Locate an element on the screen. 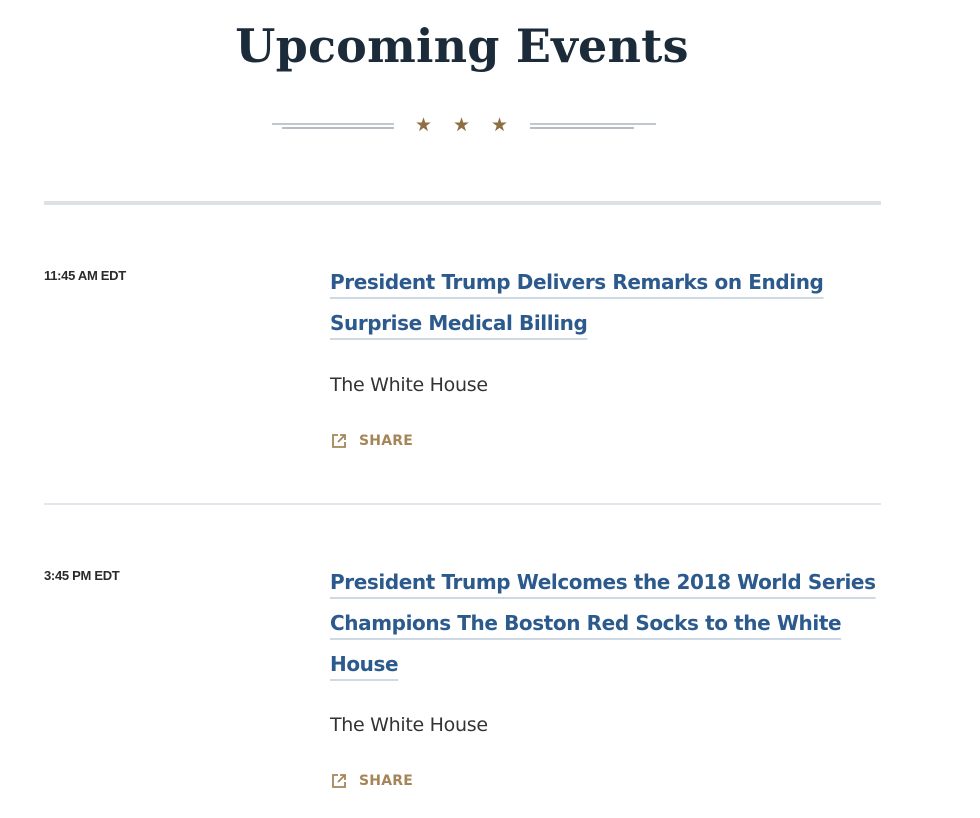  divider-line-left is located at coordinates (333, 126).